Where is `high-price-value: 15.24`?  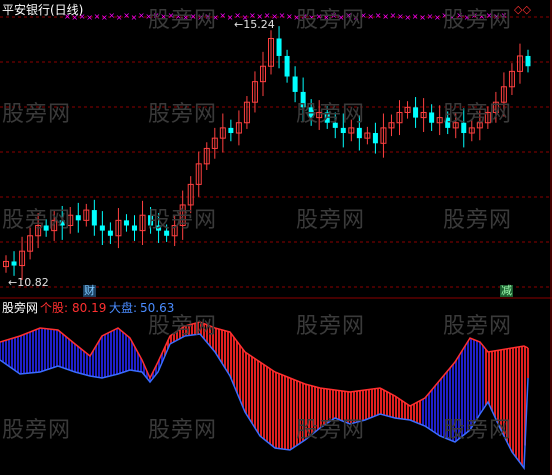
high-price-value: 15.24 is located at coordinates (259, 24).